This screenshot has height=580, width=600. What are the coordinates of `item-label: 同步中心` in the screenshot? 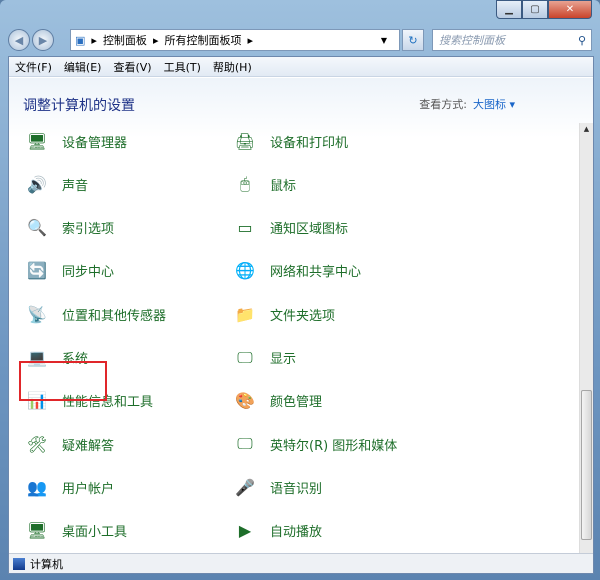 It's located at (88, 273).